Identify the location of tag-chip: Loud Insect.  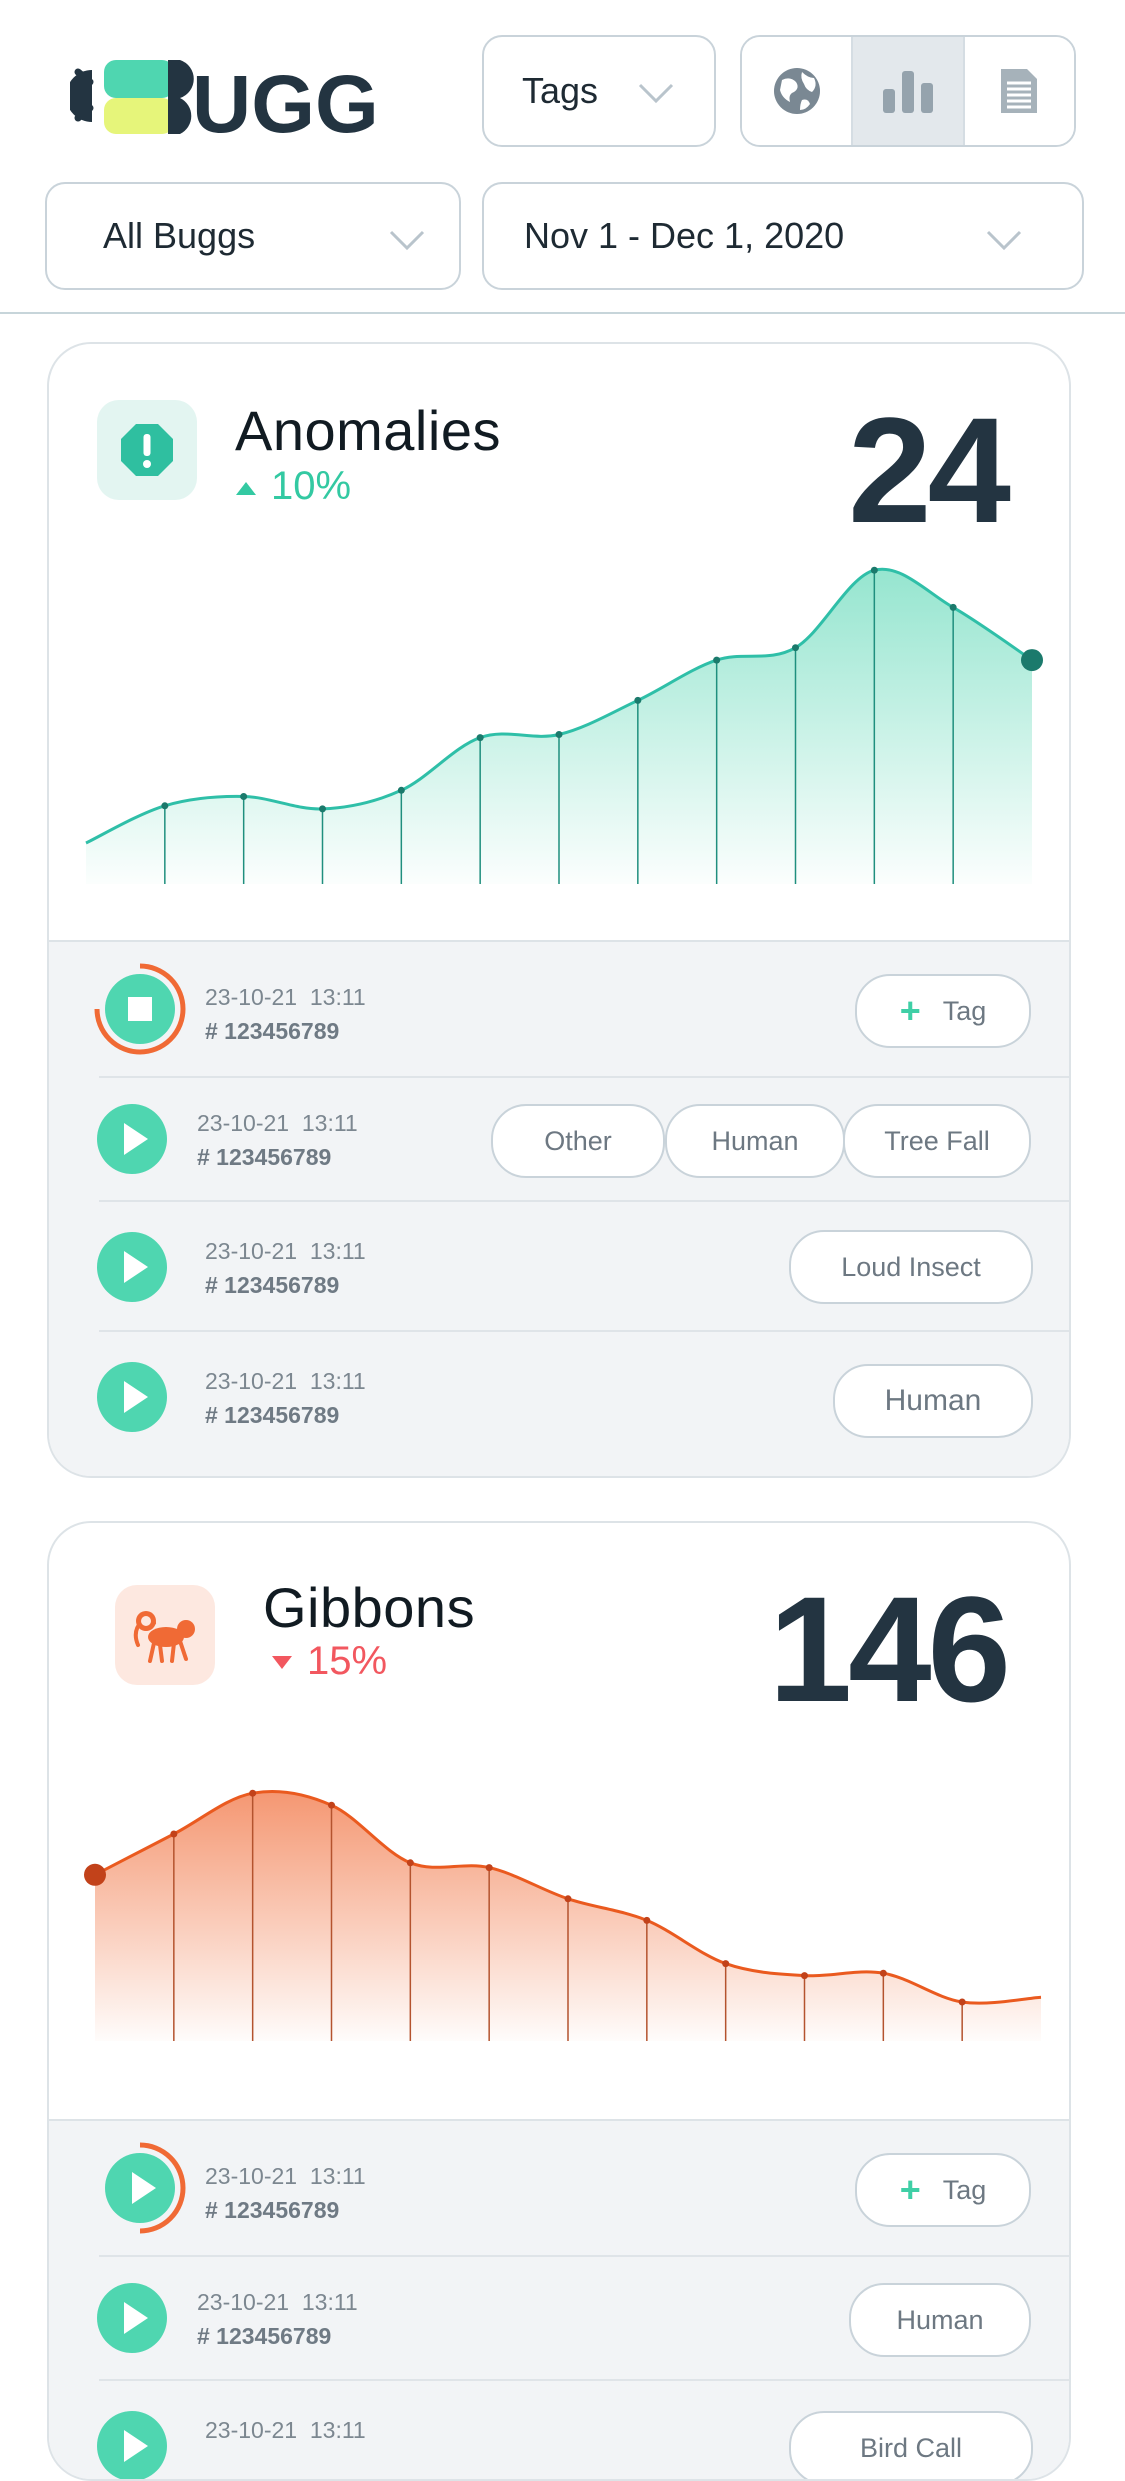
(911, 1267).